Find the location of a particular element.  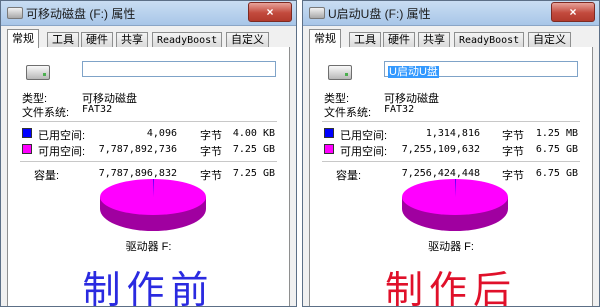

selected-text: U启动U盘 is located at coordinates (413, 72).